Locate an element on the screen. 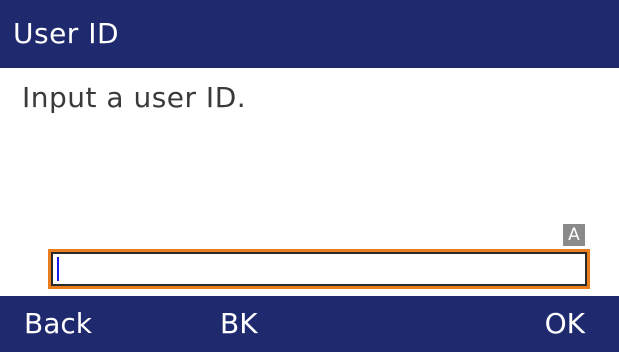 This screenshot has width=619, height=352. user-id-field-inner is located at coordinates (319, 269).